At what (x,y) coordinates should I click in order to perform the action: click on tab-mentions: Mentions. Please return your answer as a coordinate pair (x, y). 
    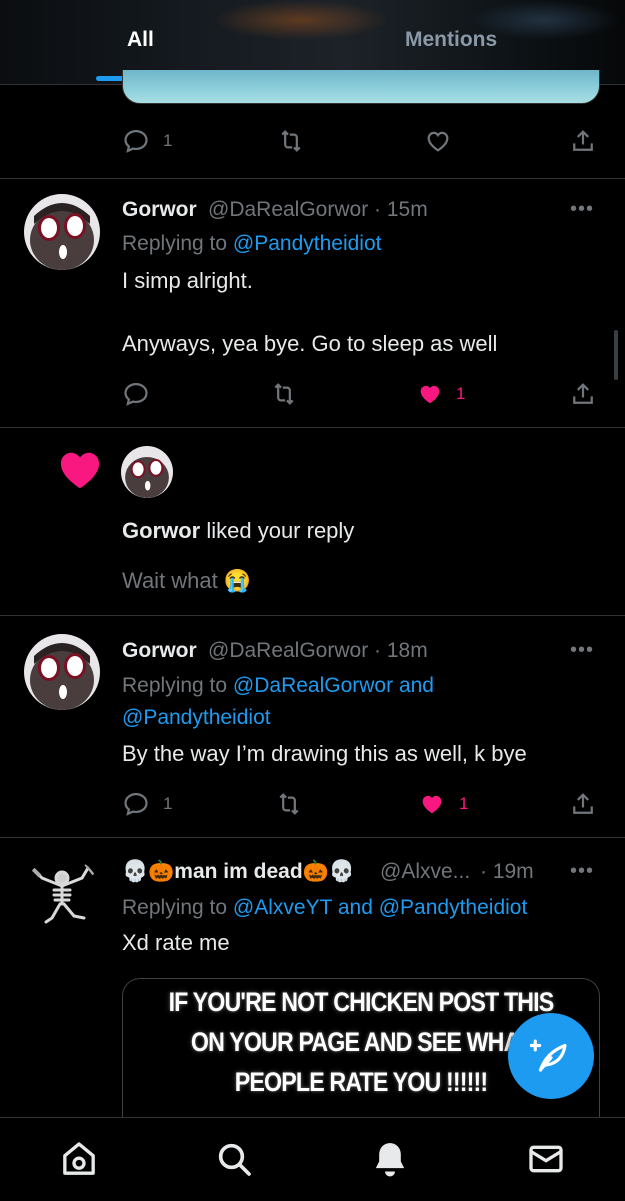
    Looking at the image, I should click on (451, 40).